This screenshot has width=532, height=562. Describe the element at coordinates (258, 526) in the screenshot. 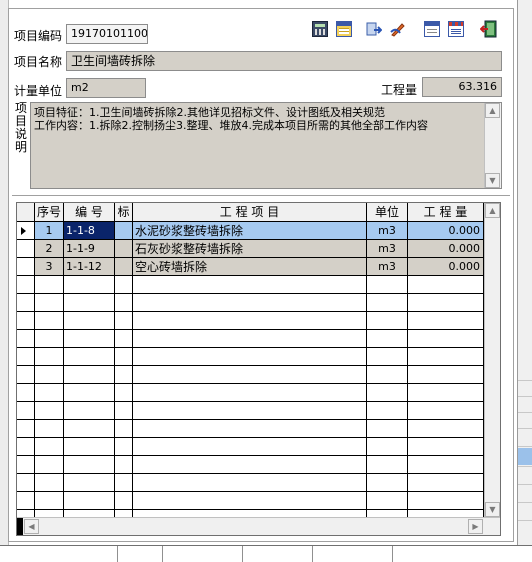

I see `grid-horizontal-scrollbar: ◀ ▶` at that location.